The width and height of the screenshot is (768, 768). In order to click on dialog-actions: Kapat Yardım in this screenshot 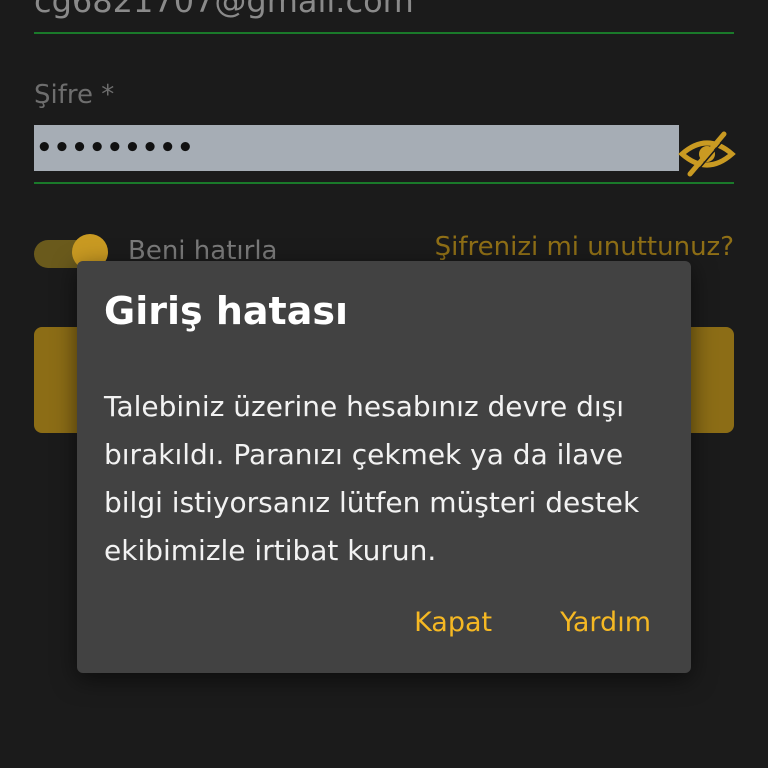, I will do `click(532, 622)`.